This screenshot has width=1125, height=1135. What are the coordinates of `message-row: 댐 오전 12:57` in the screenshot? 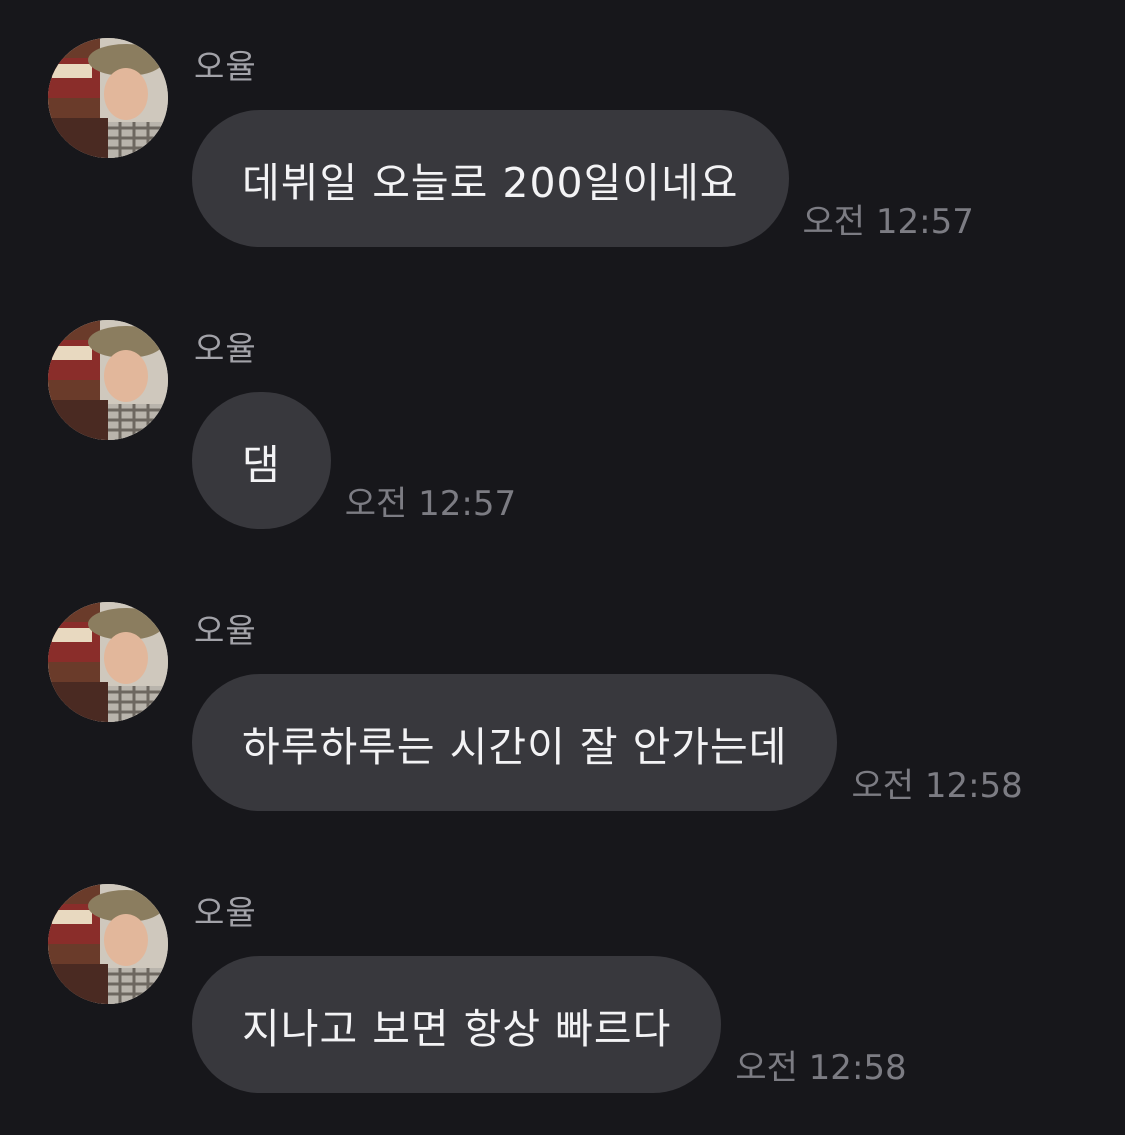 It's located at (354, 460).